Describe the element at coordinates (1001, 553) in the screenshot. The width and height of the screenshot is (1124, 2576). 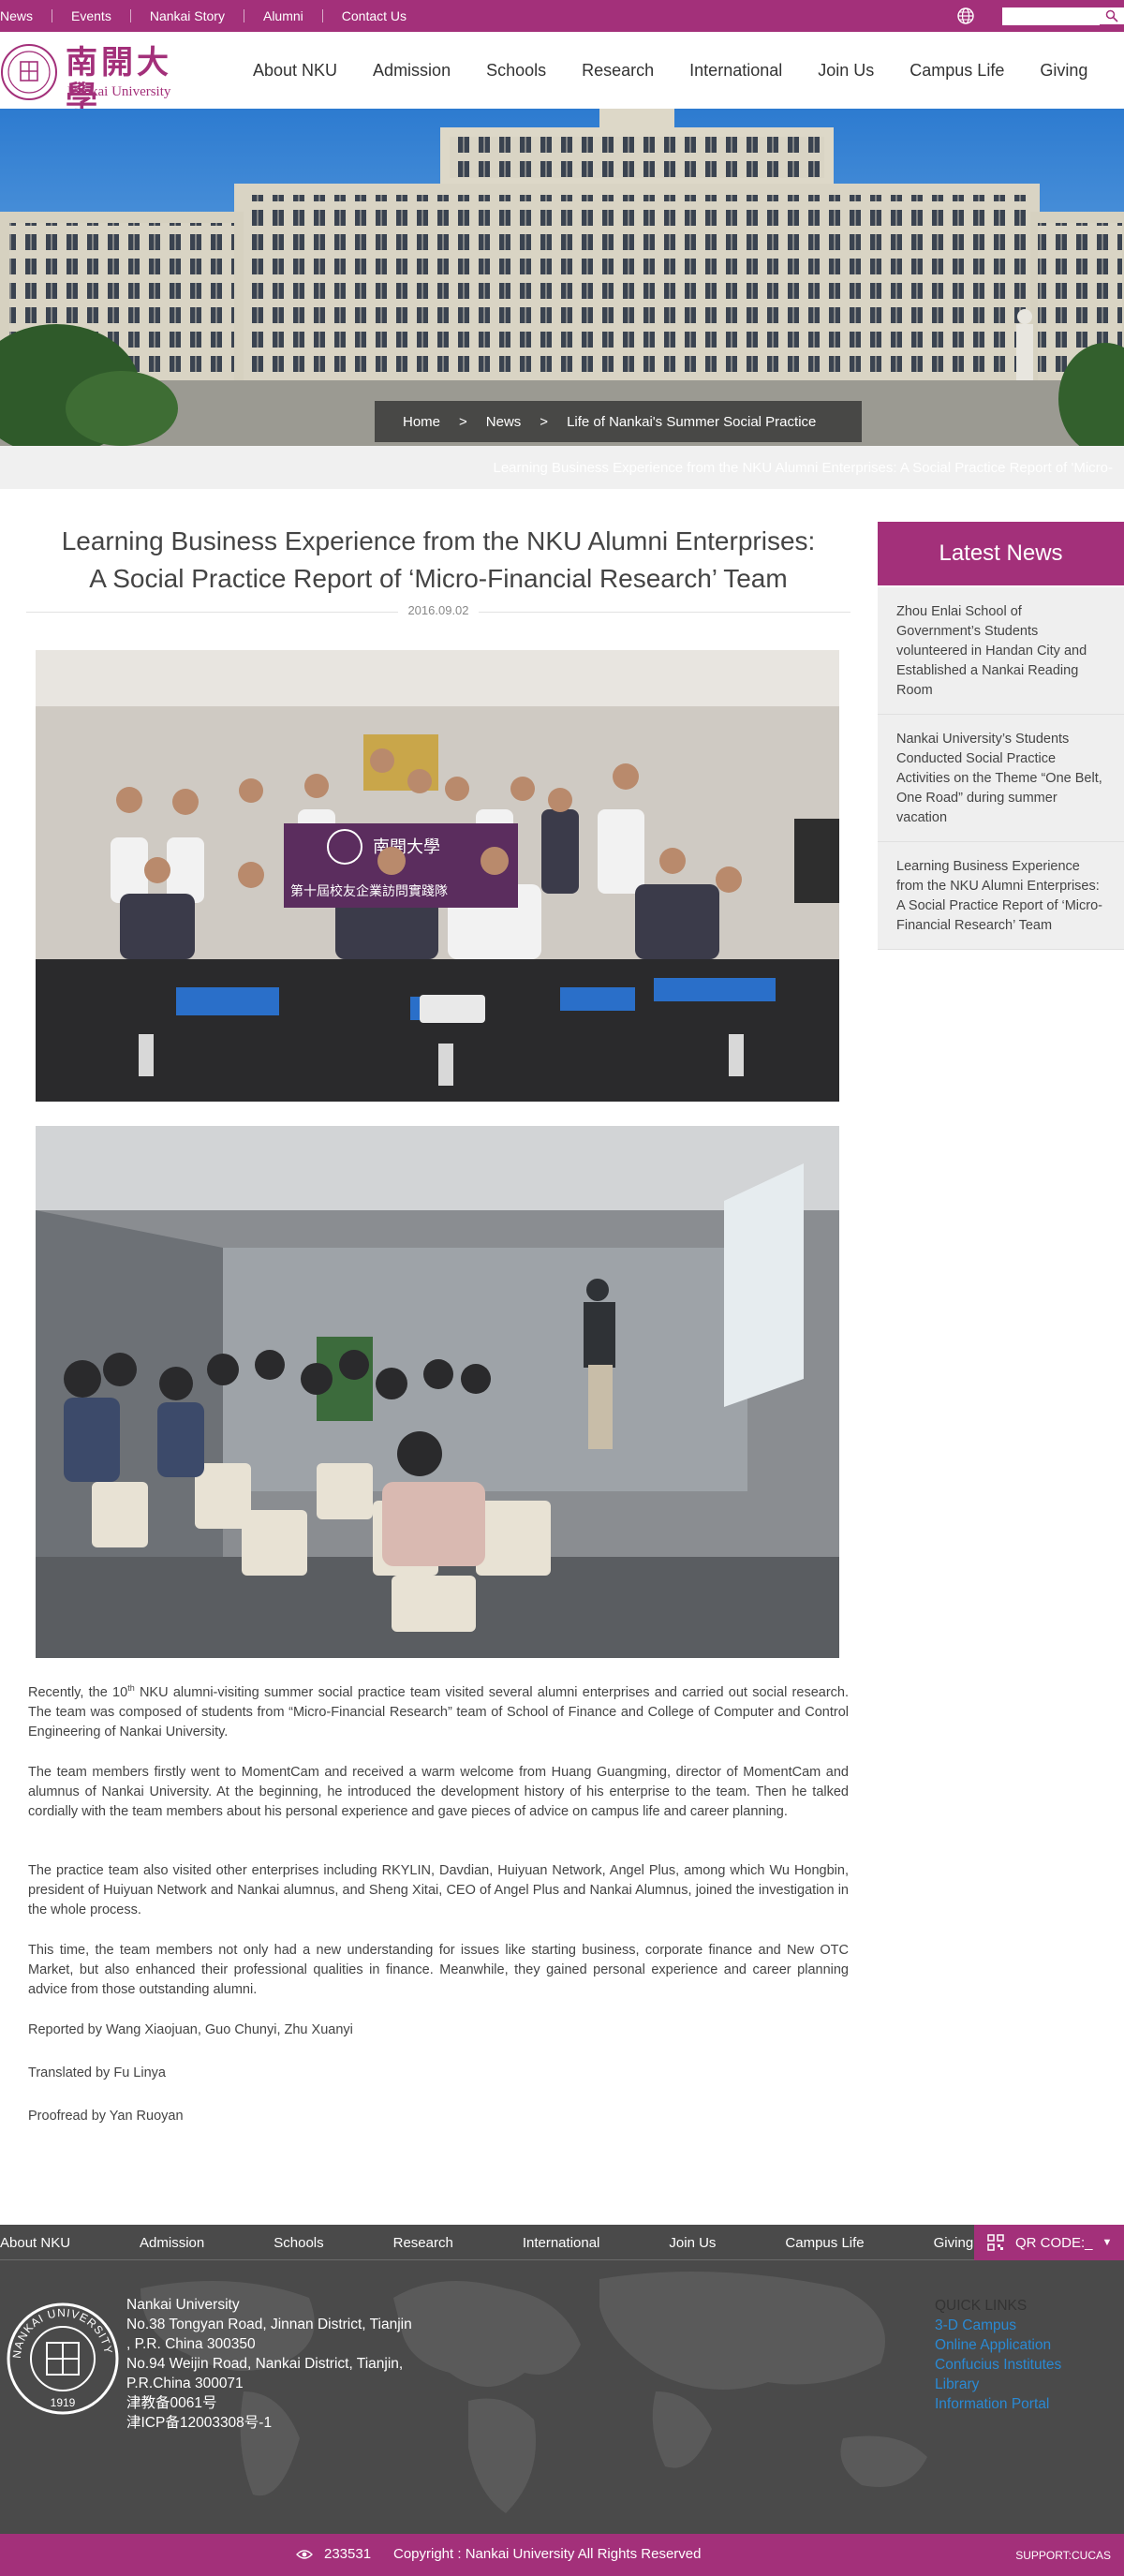
I see `latest-news-heading: Latest News` at that location.